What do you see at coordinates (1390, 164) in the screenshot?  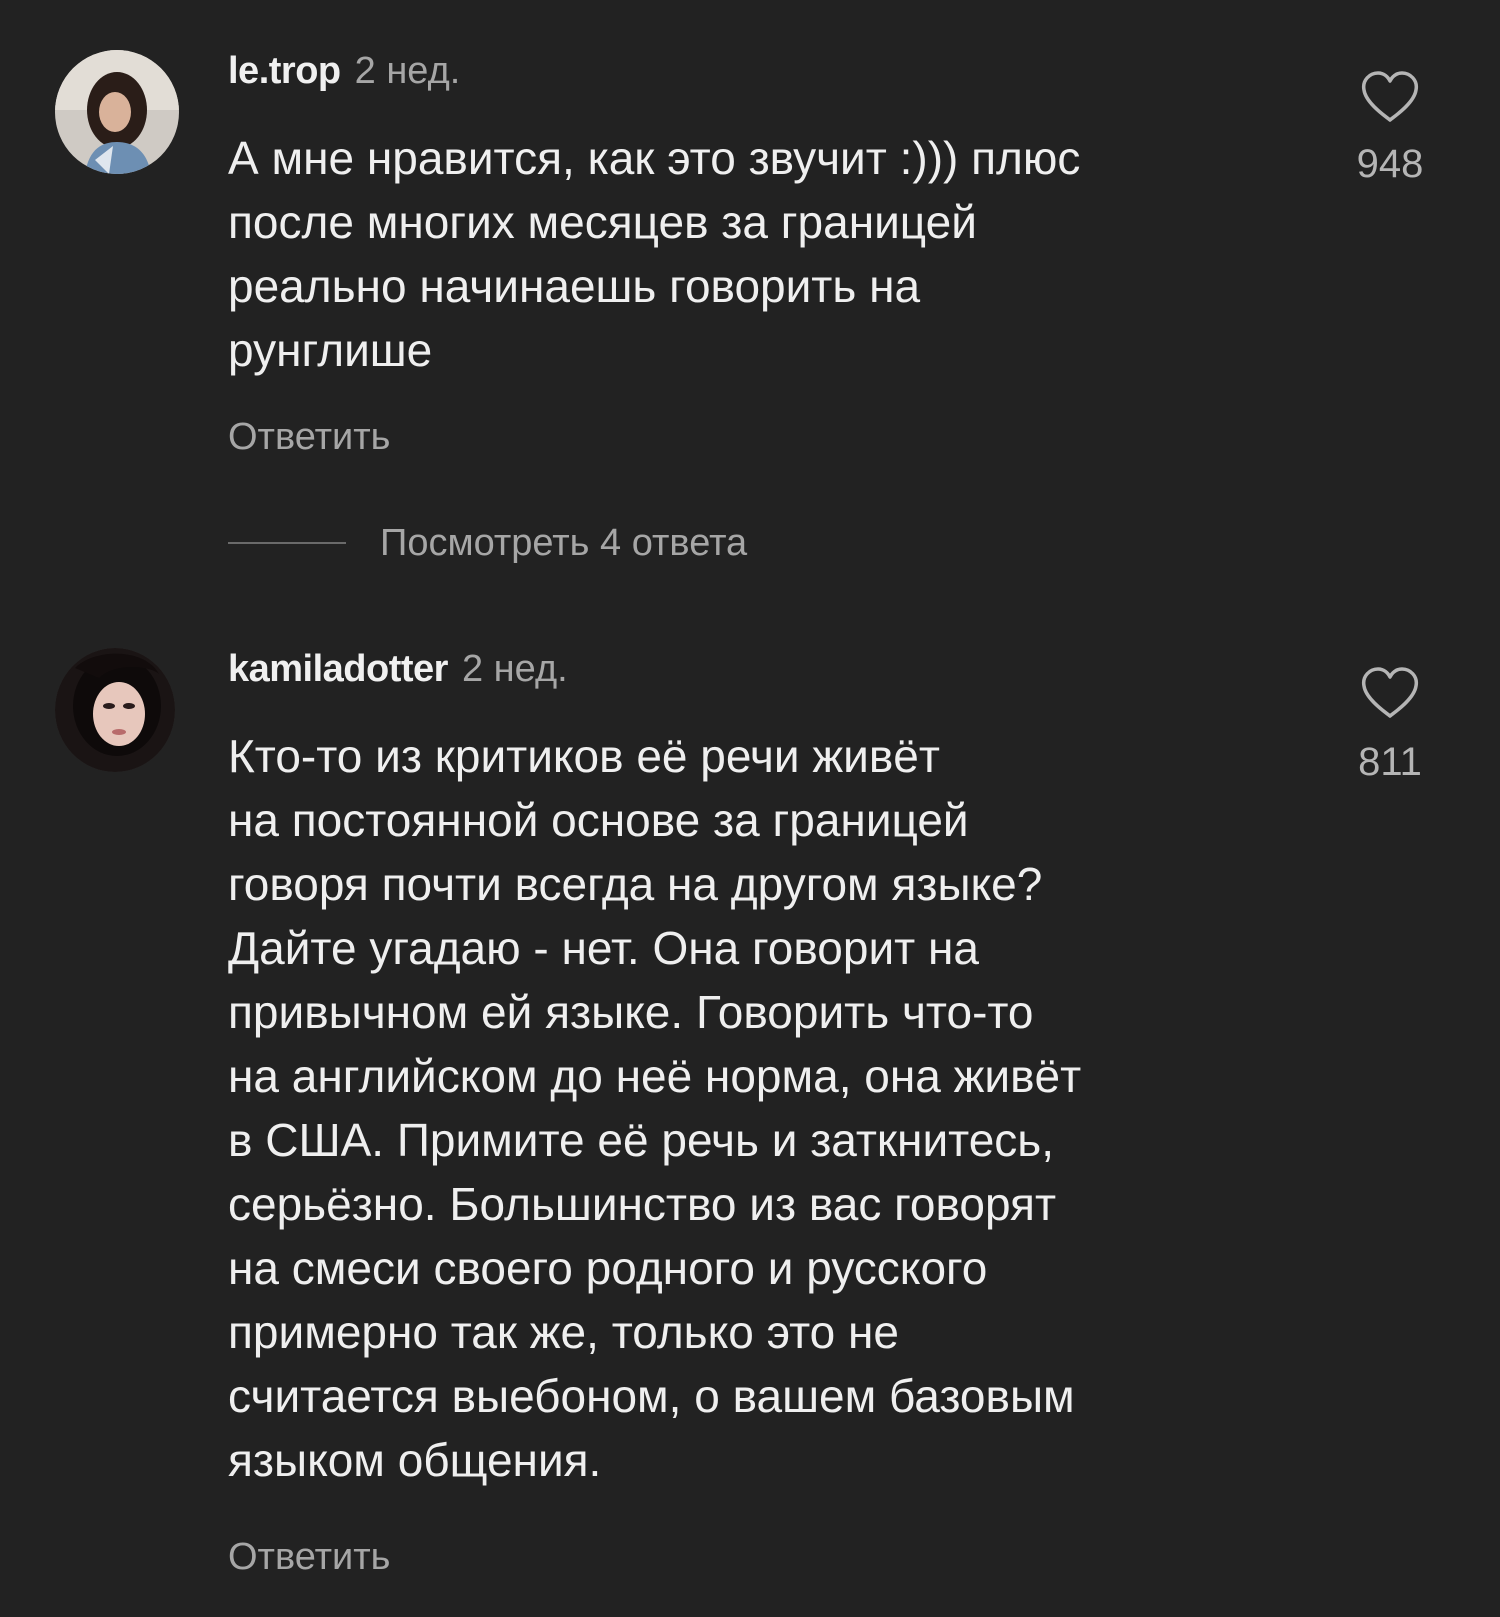 I see `like-count: 948` at bounding box center [1390, 164].